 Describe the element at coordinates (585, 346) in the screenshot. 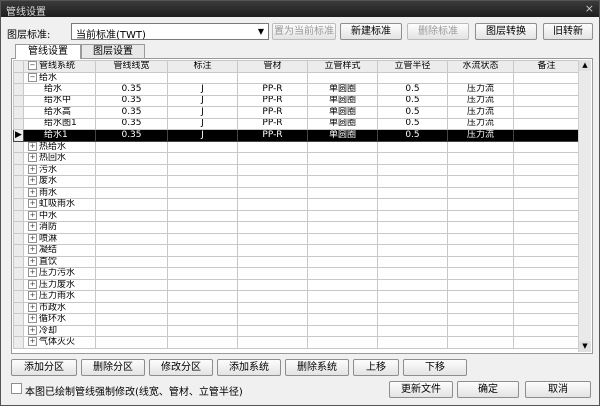

I see `scroll-down-icon: ▼` at that location.